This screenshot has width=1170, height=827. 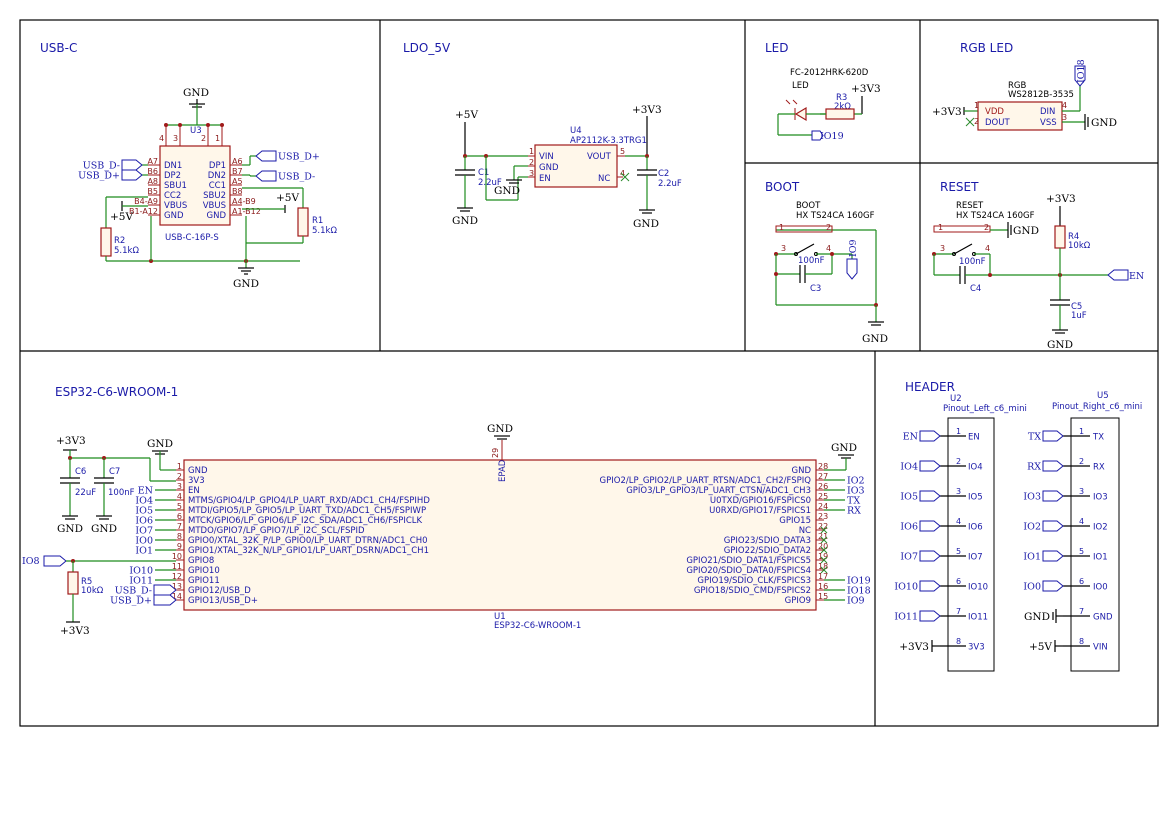 I want to click on svg-text: C3, so click(x=815, y=289).